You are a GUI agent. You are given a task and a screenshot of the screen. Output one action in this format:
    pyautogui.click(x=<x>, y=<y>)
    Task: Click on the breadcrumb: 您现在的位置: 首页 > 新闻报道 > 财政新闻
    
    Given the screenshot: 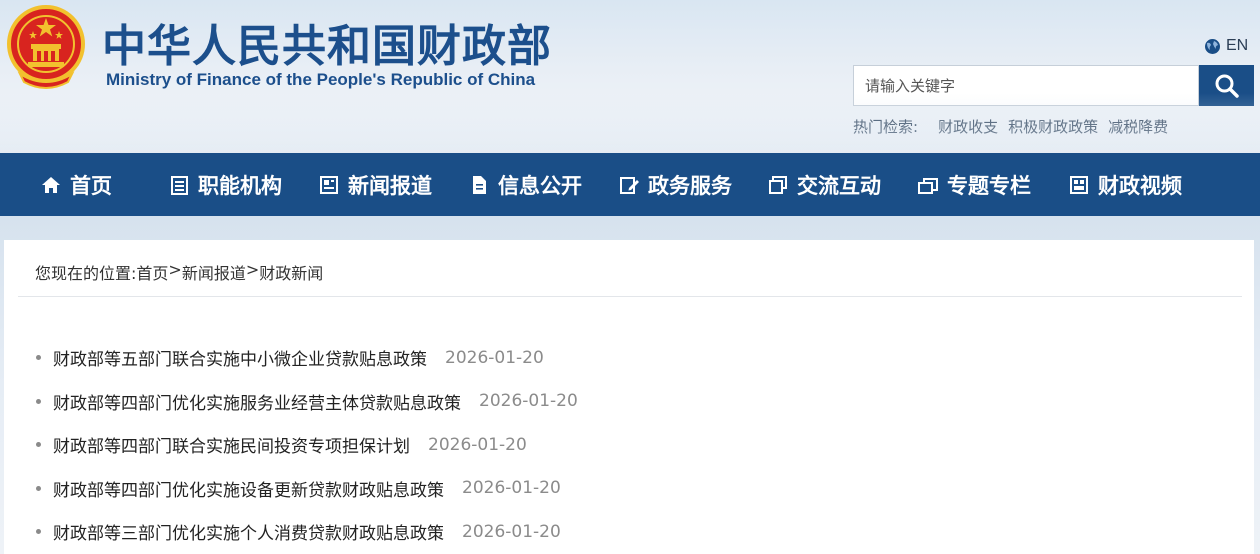 What is the action you would take?
    pyautogui.click(x=179, y=272)
    